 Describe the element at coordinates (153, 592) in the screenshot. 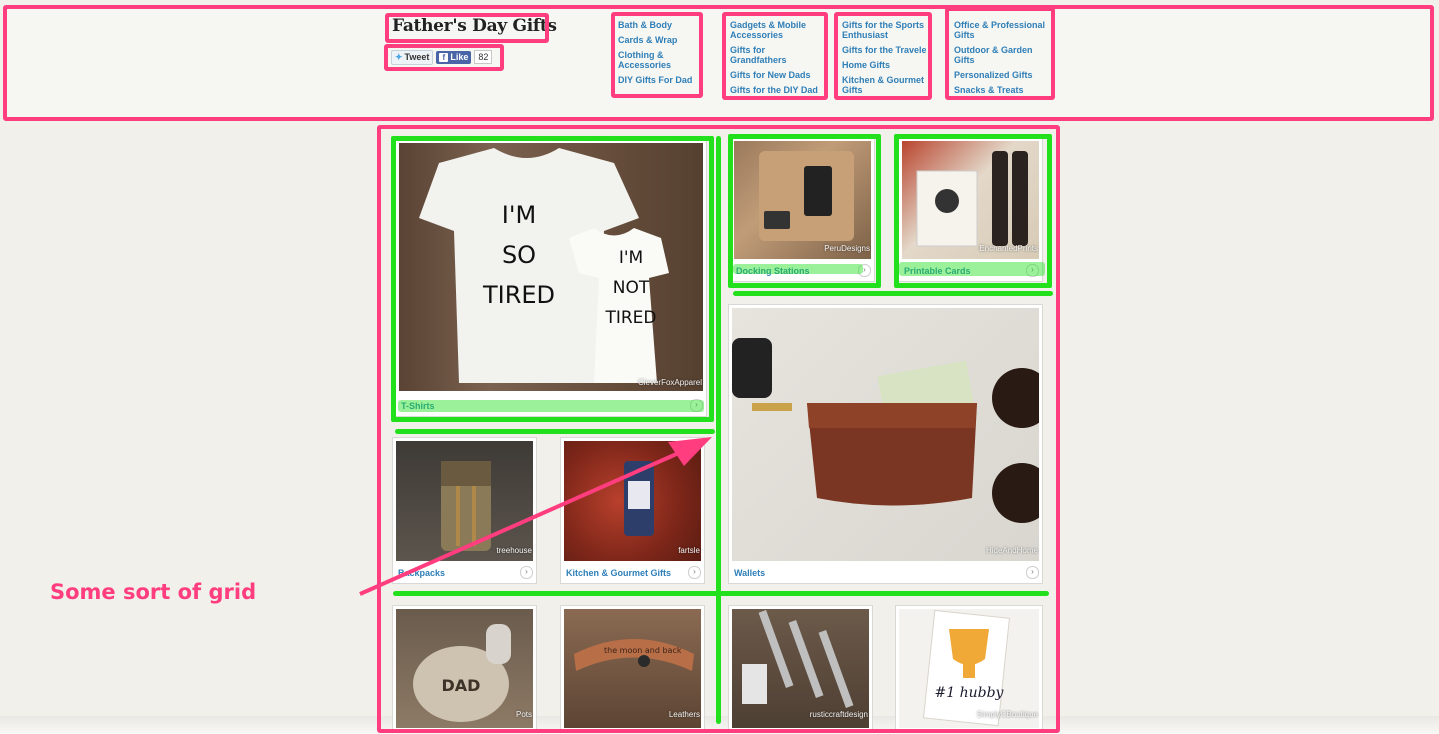

I see `annotation-text: Some sort of grid` at that location.